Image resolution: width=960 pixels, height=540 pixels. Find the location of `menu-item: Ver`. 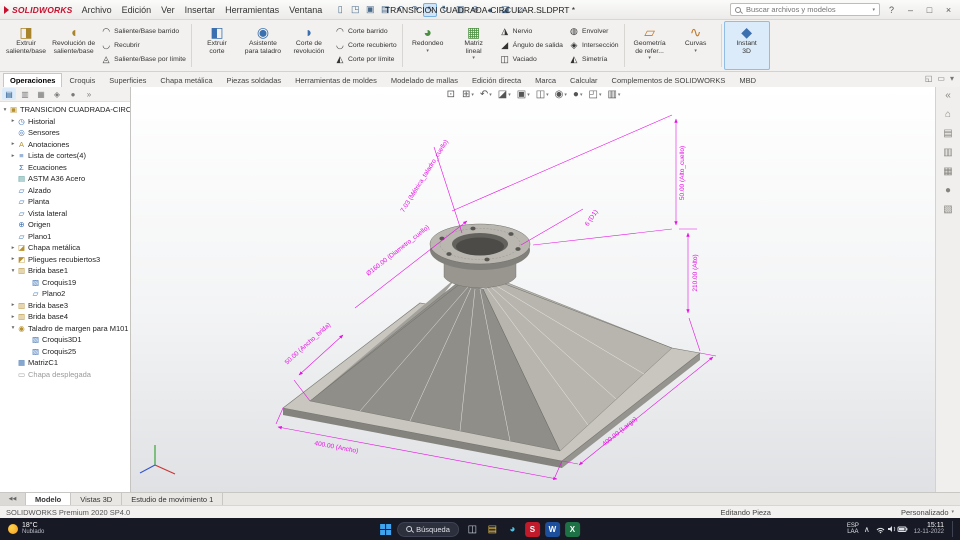

menu-item: Ver is located at coordinates (168, 10).